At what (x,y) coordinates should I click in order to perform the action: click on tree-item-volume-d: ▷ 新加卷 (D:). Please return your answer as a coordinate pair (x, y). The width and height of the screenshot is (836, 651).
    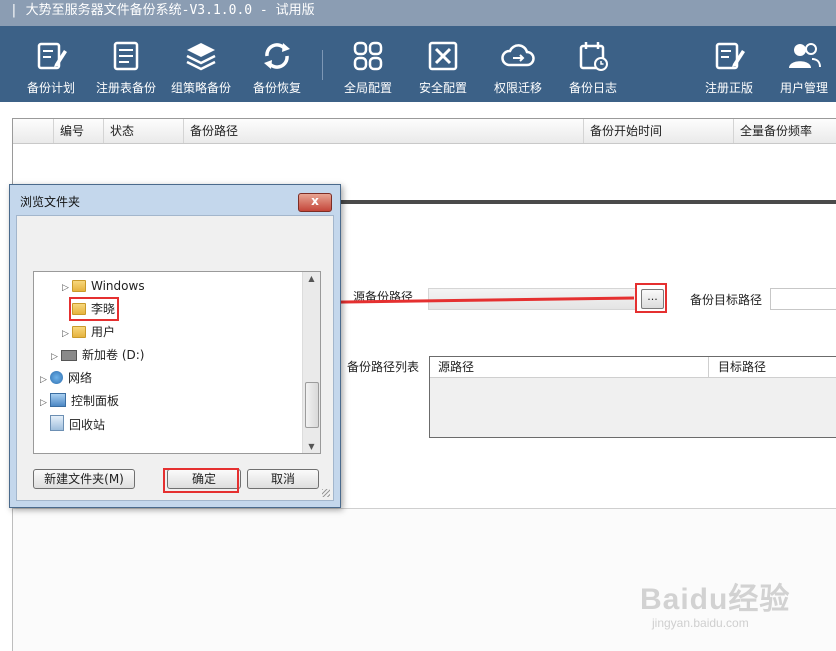
    Looking at the image, I should click on (97, 355).